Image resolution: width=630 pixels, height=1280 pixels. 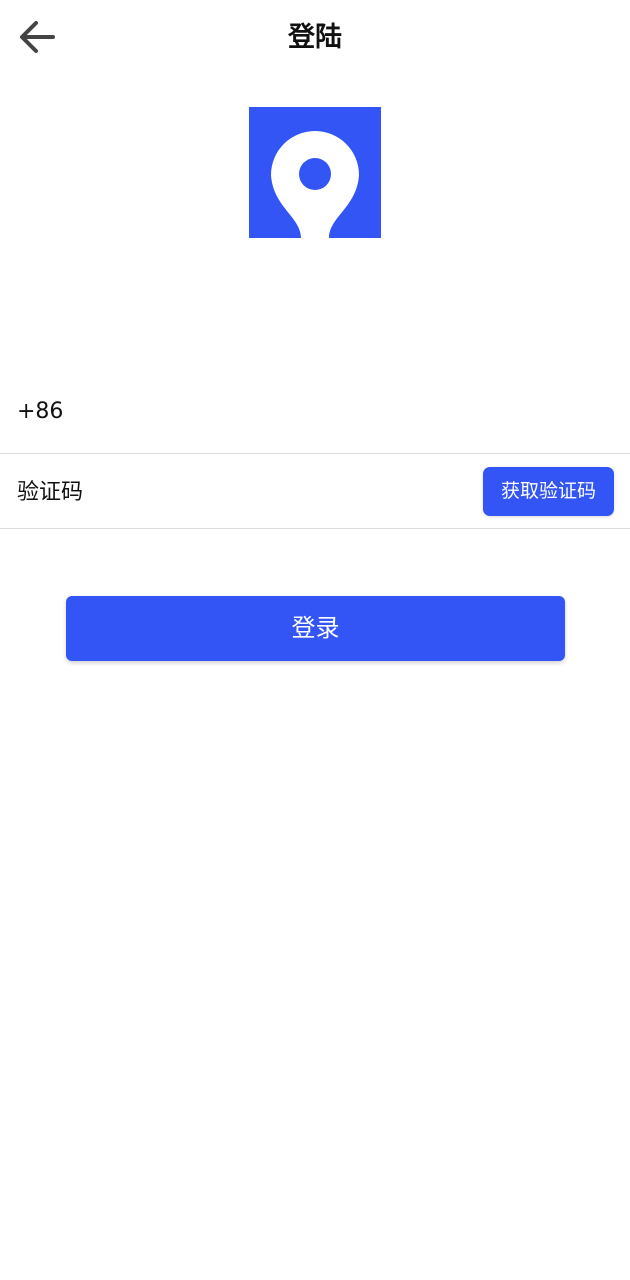 What do you see at coordinates (340, 412) in the screenshot?
I see `phone-input` at bounding box center [340, 412].